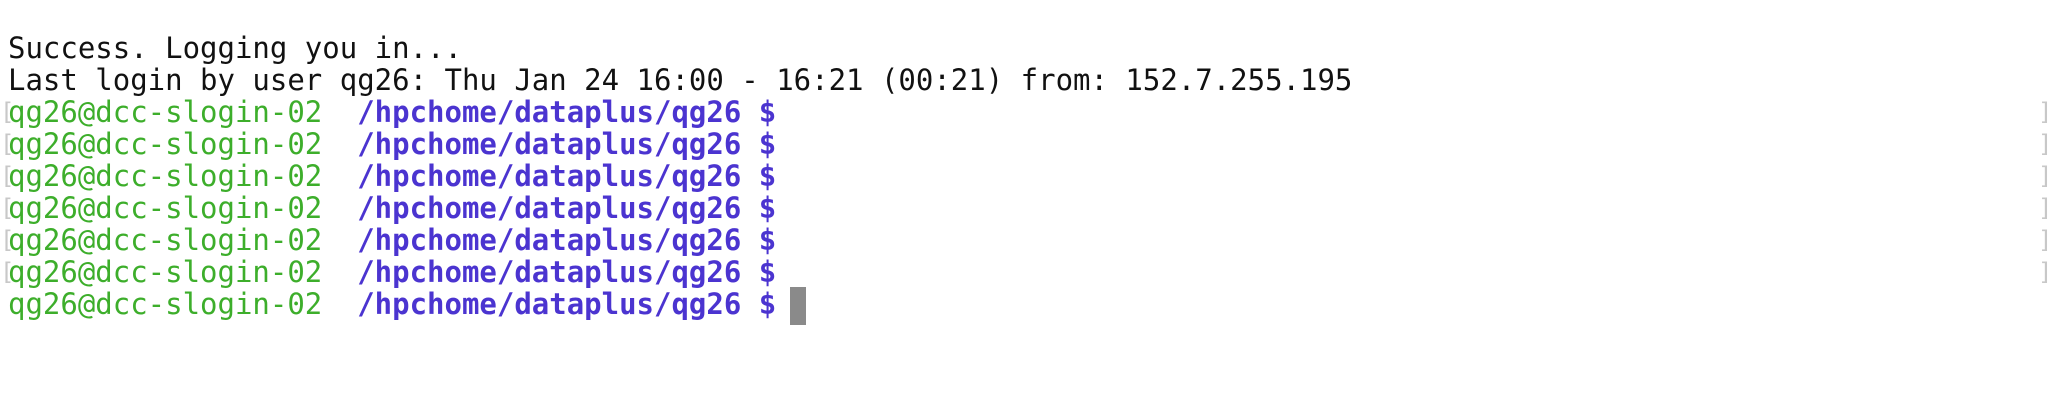 Image resolution: width=2050 pixels, height=408 pixels. I want to click on text-cursor, so click(798, 306).